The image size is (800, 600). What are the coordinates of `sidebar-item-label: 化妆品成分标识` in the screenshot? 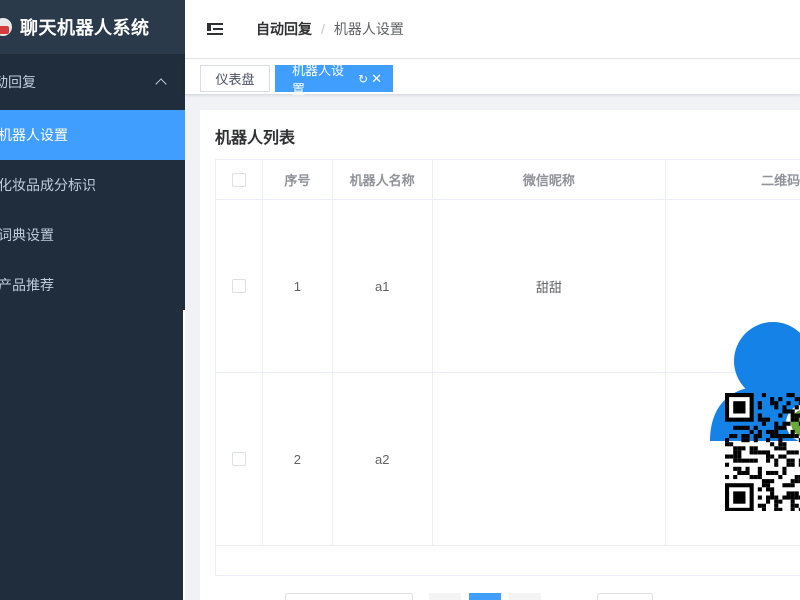 It's located at (48, 185).